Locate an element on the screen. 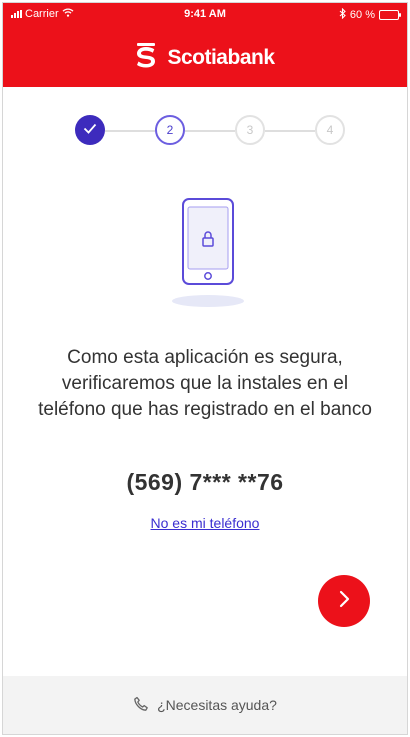 Image resolution: width=410 pixels, height=737 pixels. chevron-right-icon is located at coordinates (344, 601).